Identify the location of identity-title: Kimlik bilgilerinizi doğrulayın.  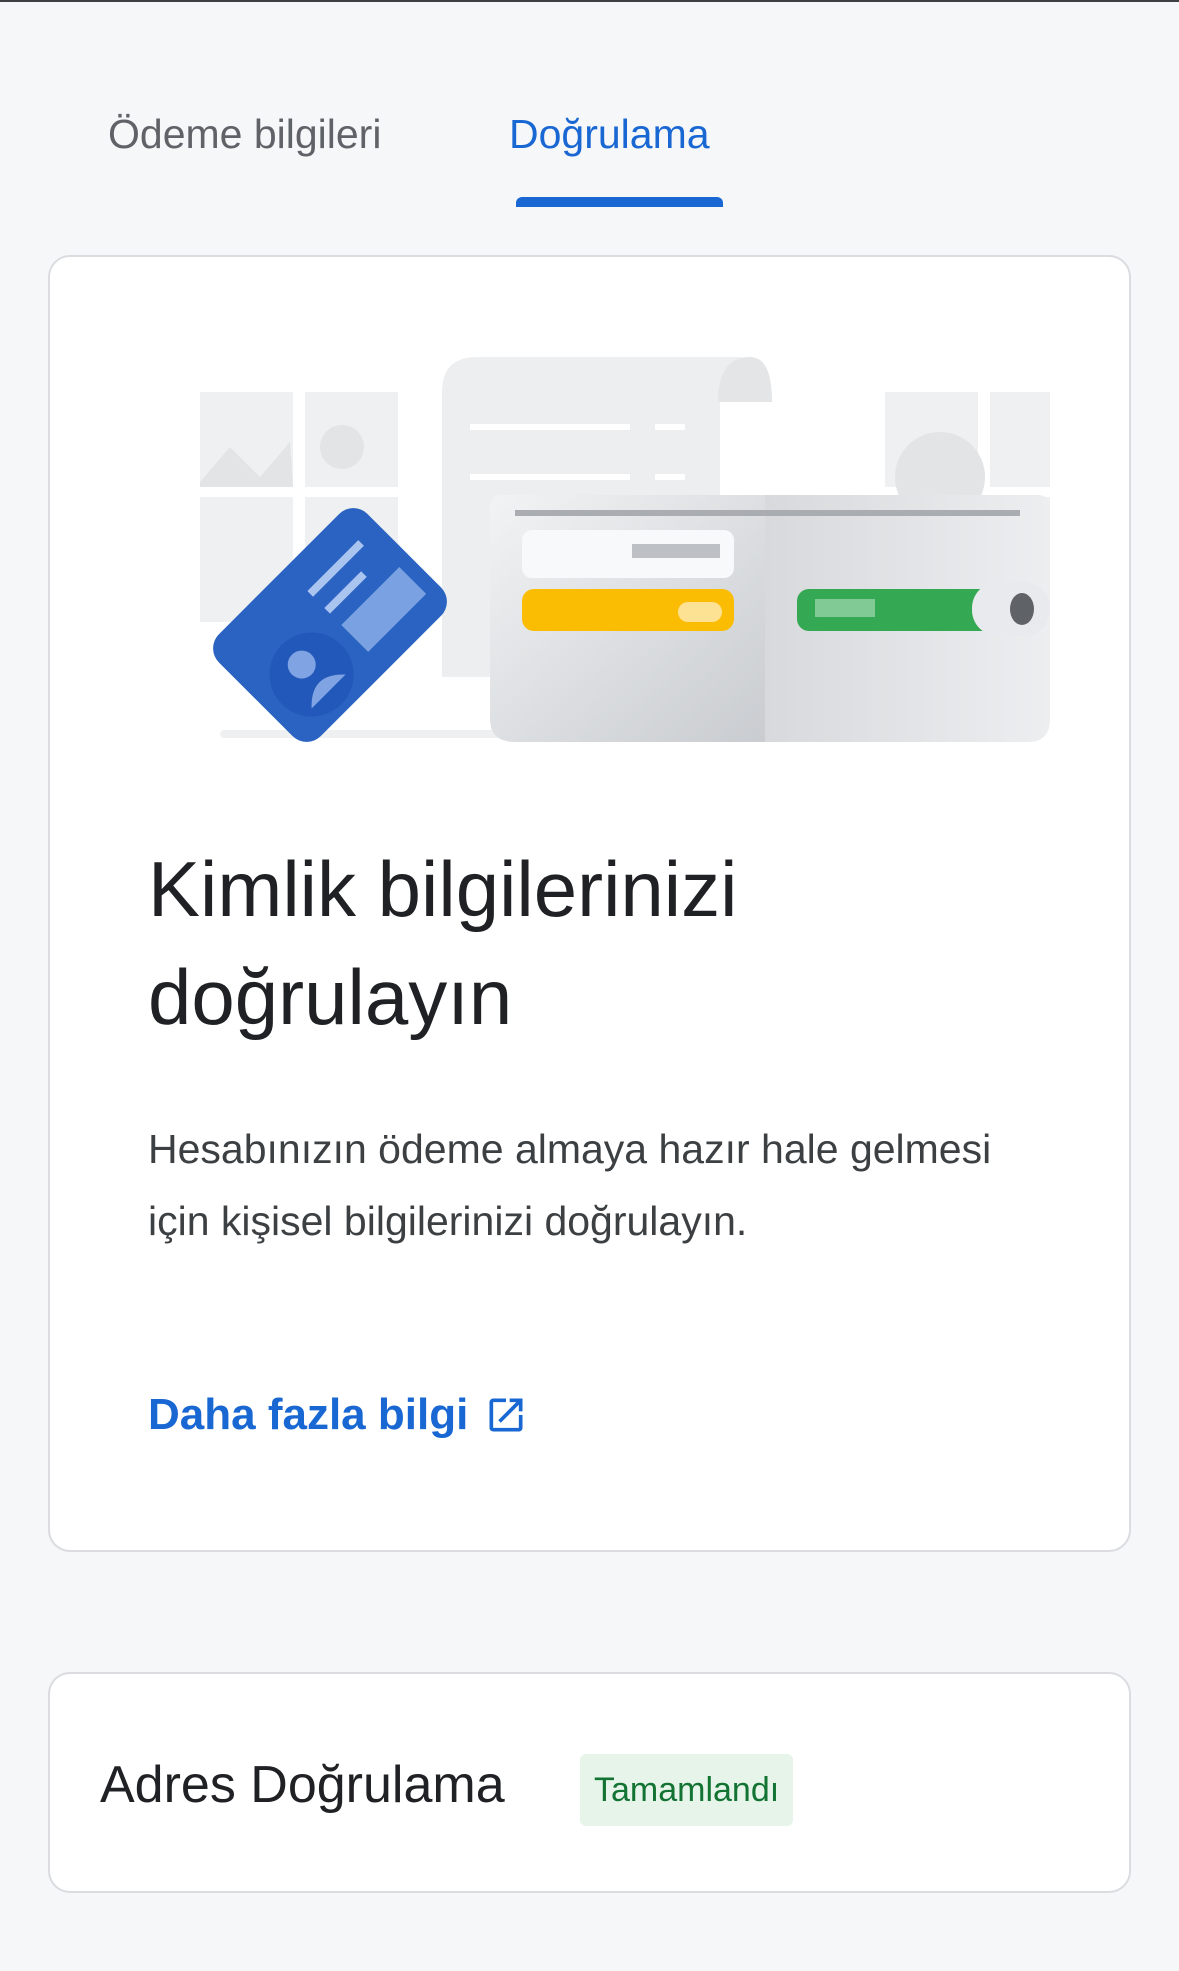
(443, 943).